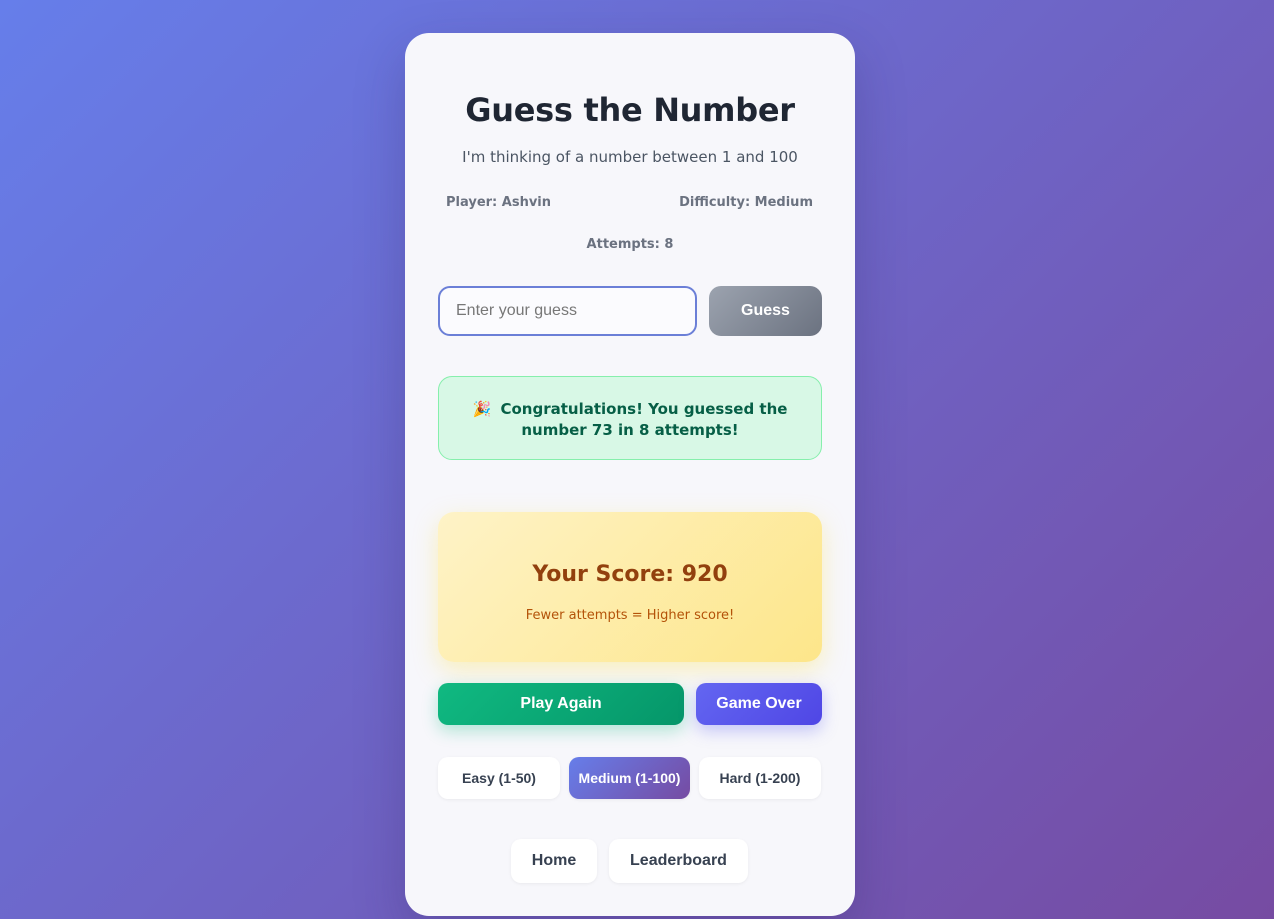 The image size is (1274, 919). I want to click on game-over-button: Game Over, so click(759, 704).